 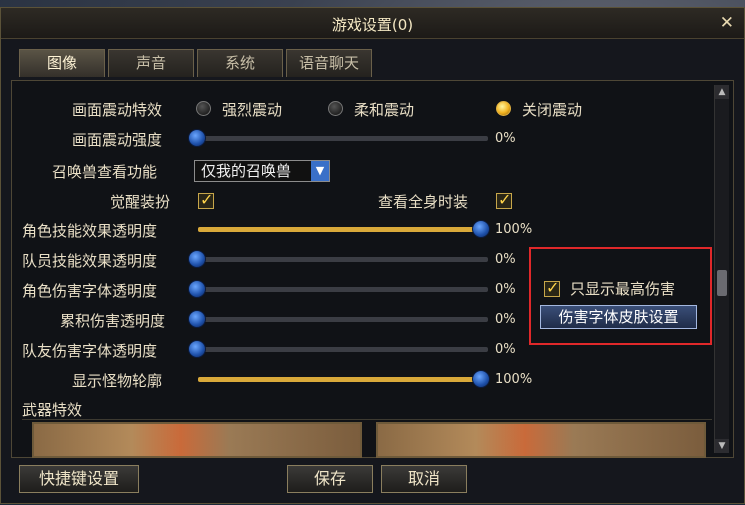 What do you see at coordinates (252, 110) in the screenshot?
I see `radio-strong-shake-label: 强烈震动` at bounding box center [252, 110].